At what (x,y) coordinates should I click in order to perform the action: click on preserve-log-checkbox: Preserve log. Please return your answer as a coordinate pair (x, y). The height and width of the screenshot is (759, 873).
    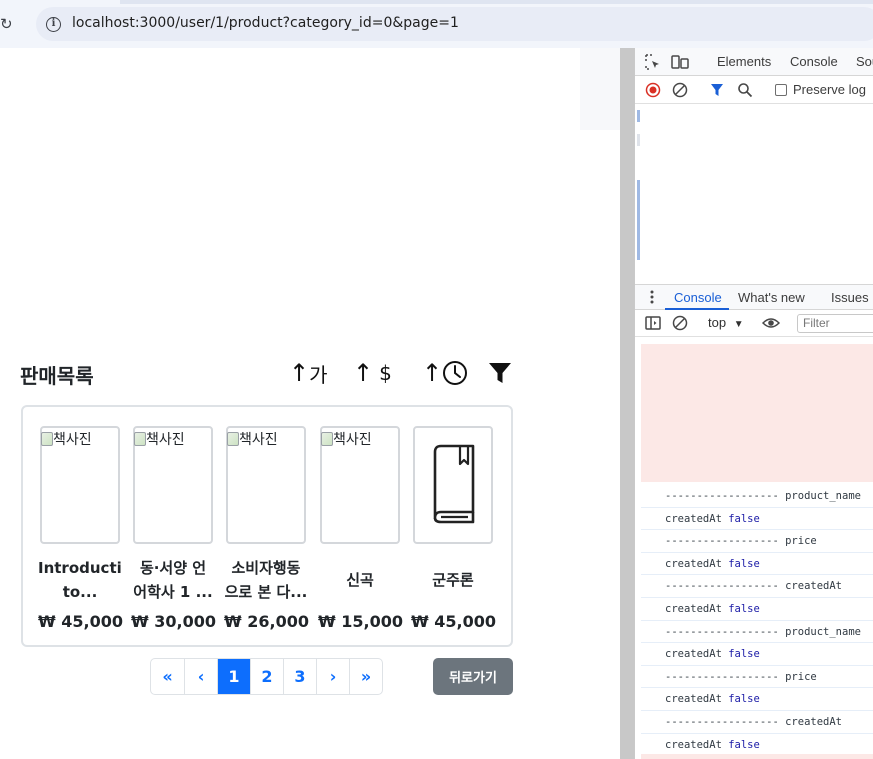
    Looking at the image, I should click on (820, 89).